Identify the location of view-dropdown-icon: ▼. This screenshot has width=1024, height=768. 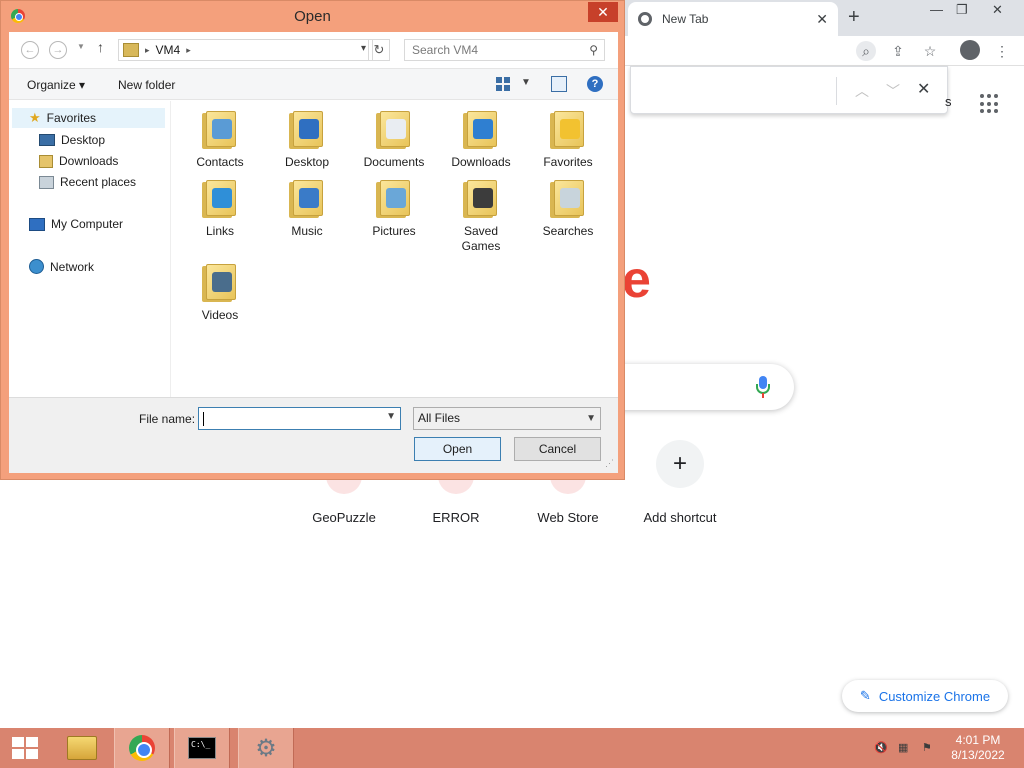
(526, 82).